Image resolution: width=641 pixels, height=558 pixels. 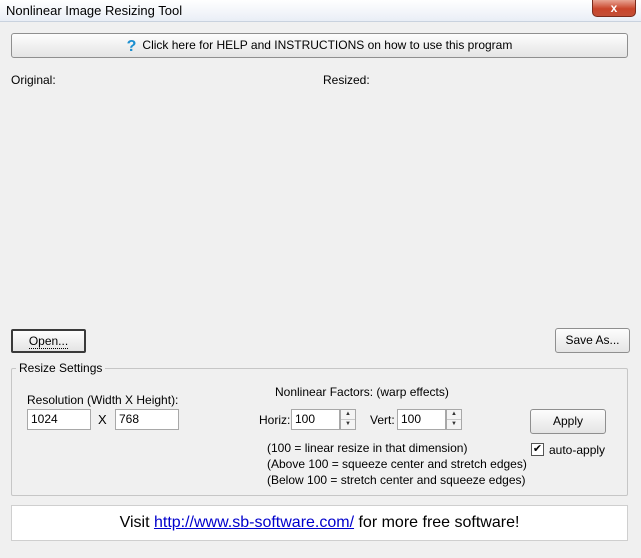 I want to click on checkmark-icon: ✔, so click(x=537, y=449).